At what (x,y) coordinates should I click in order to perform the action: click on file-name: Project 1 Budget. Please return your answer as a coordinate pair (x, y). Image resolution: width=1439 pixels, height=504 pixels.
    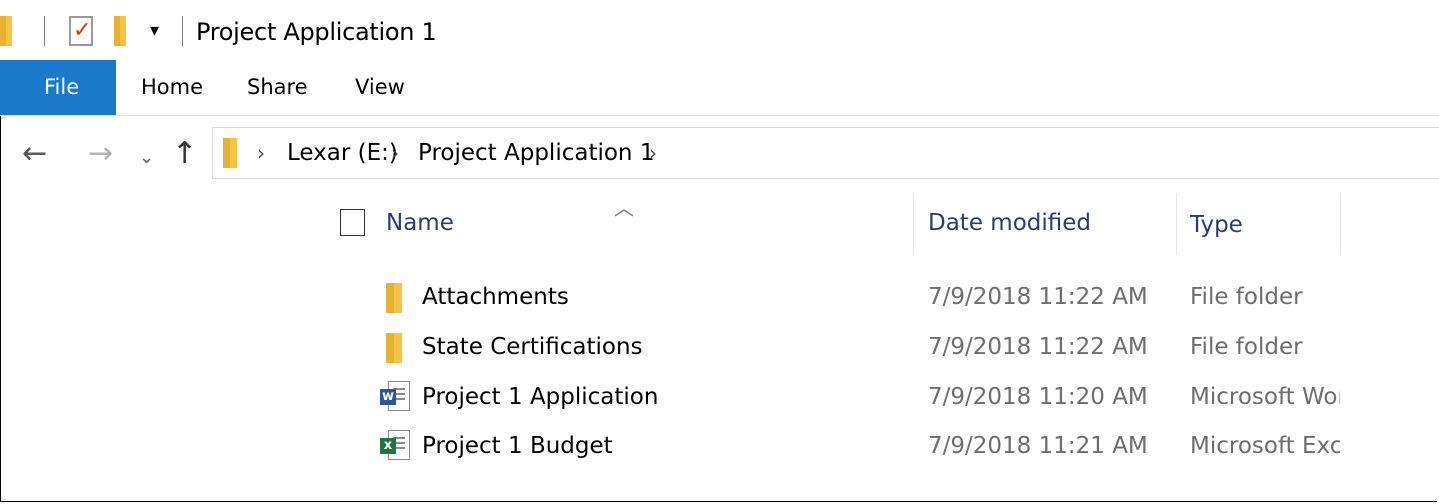
    Looking at the image, I should click on (517, 446).